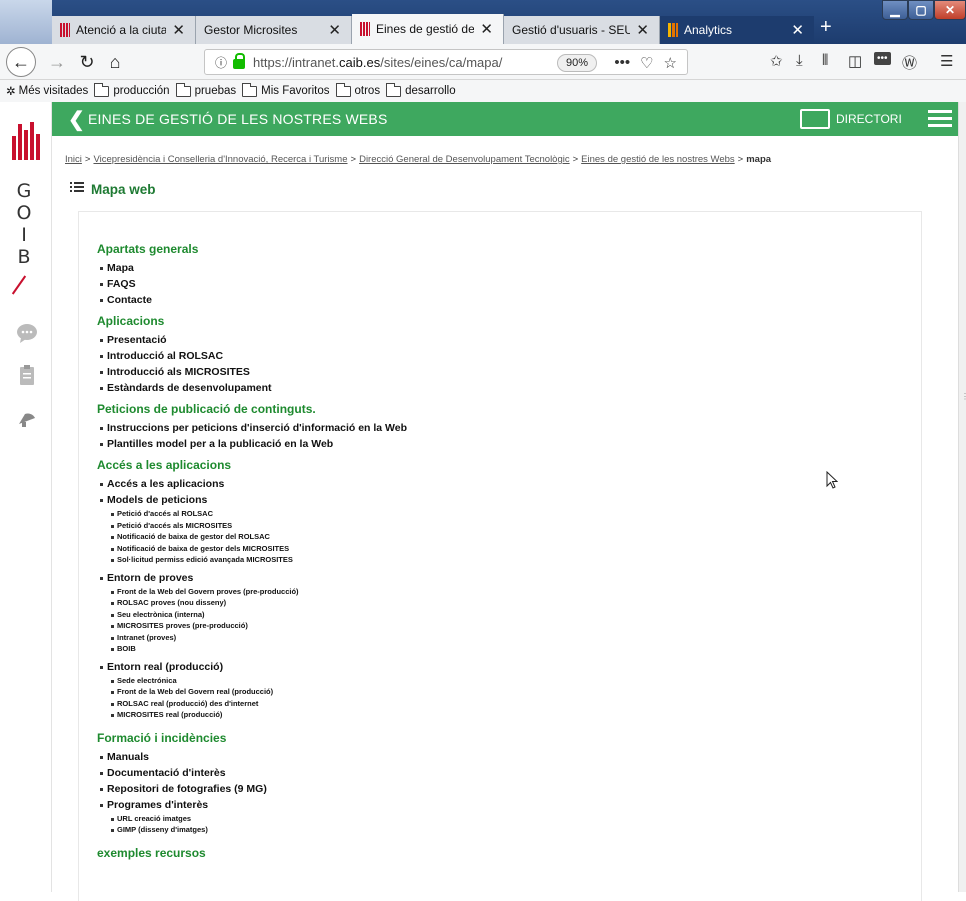 The height and width of the screenshot is (901, 966). I want to click on page-actions-icon: •••, so click(622, 63).